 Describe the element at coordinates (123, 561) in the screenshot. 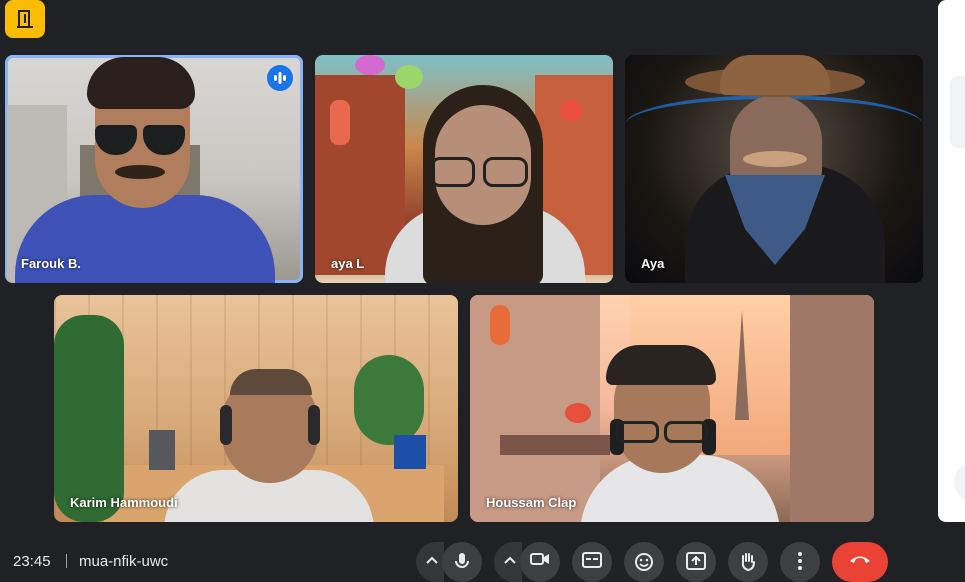

I see `meeting-code: mua-nfik-uwc` at that location.